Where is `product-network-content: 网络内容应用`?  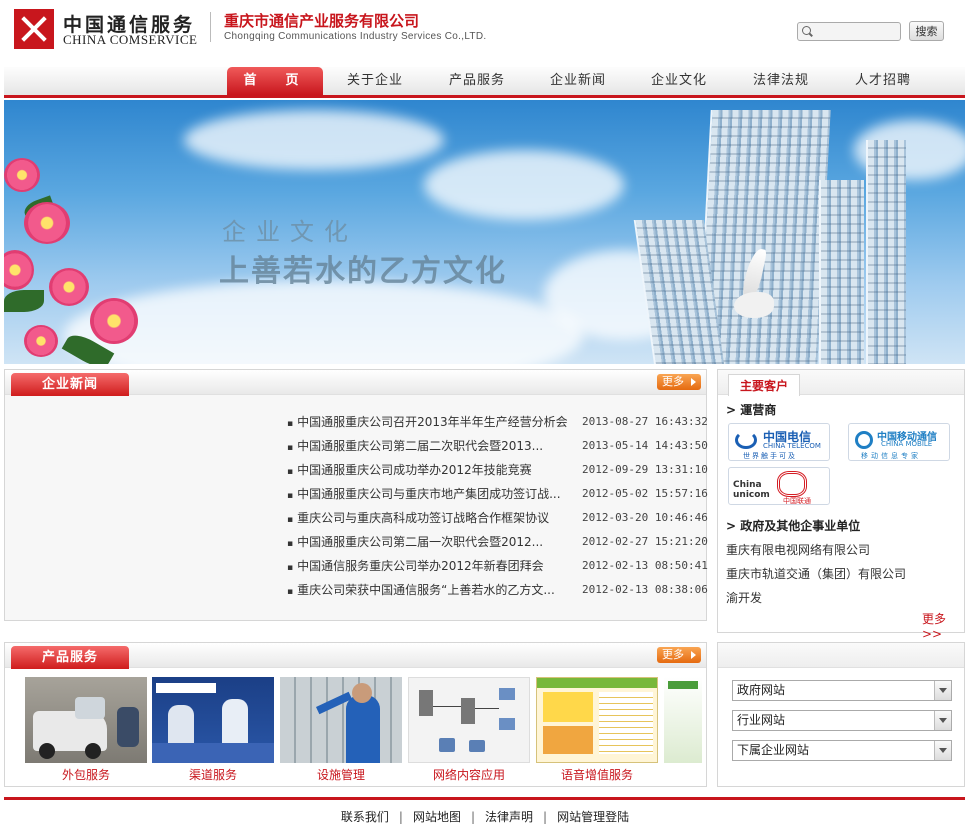
product-network-content: 网络内容应用 is located at coordinates (469, 730).